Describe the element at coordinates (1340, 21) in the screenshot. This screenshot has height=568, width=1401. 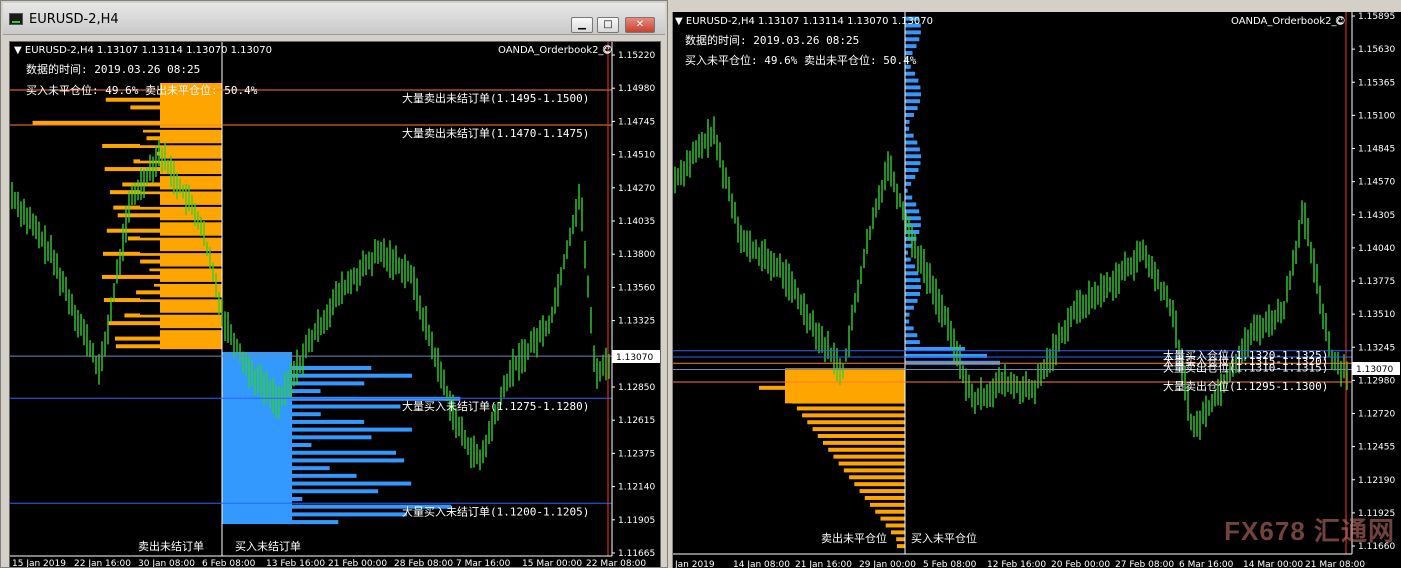
I see `smiley-icon: ☺` at that location.